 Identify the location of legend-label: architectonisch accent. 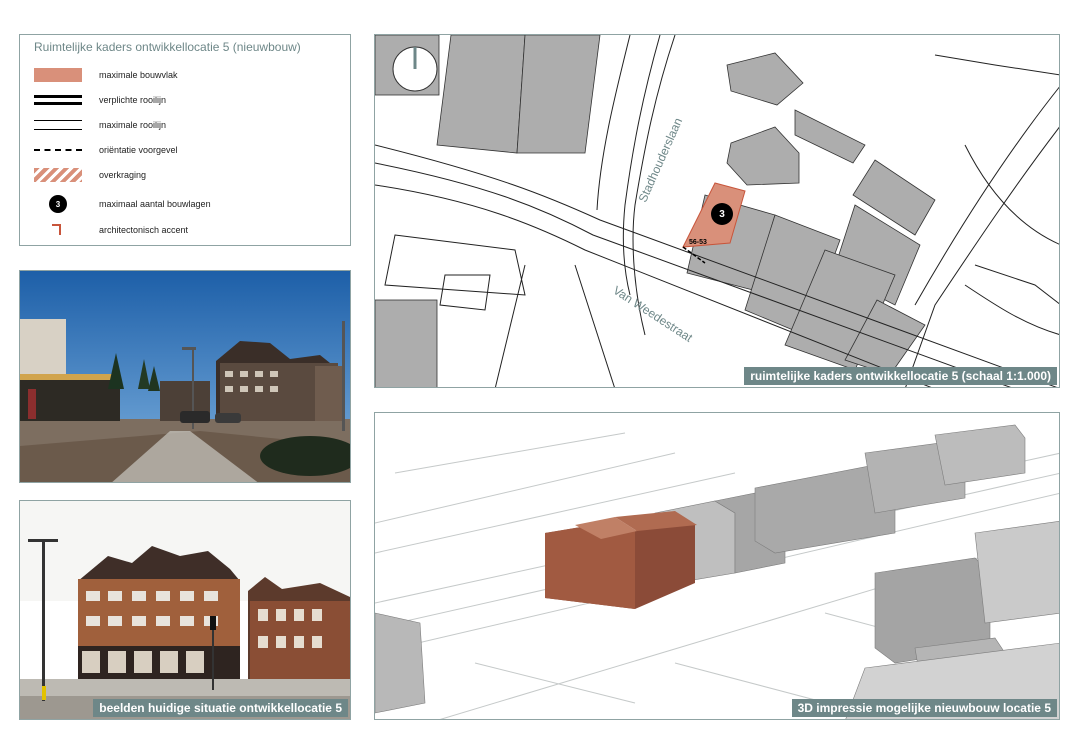
(144, 230).